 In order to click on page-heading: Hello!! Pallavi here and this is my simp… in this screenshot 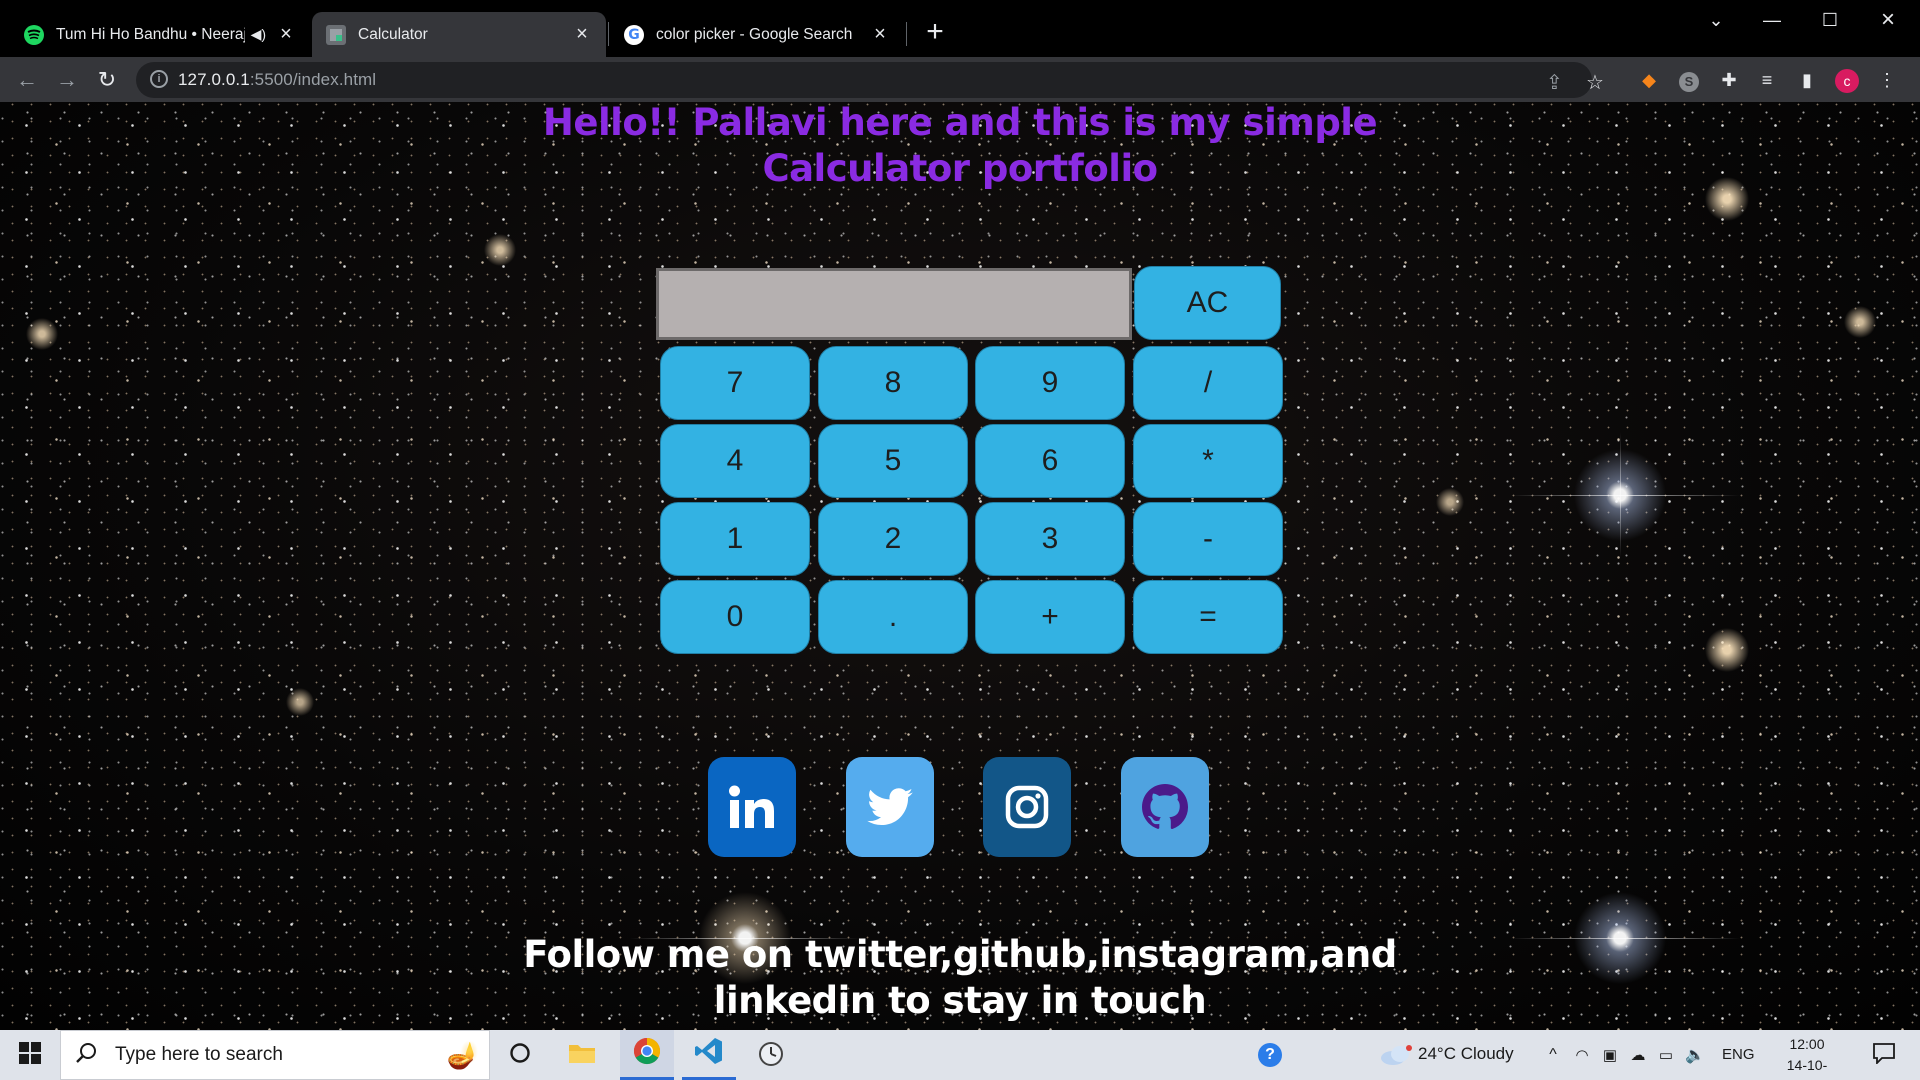, I will do `click(960, 146)`.